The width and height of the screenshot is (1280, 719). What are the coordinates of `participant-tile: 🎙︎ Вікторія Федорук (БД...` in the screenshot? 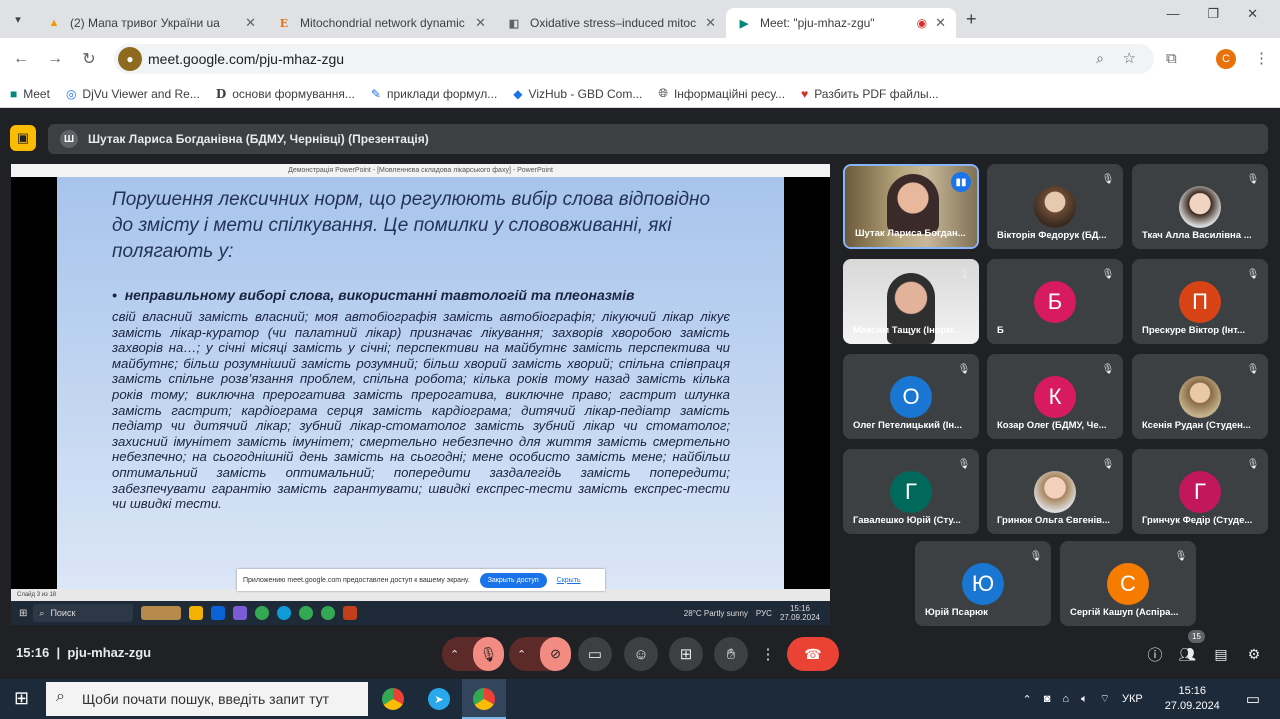 It's located at (1055, 206).